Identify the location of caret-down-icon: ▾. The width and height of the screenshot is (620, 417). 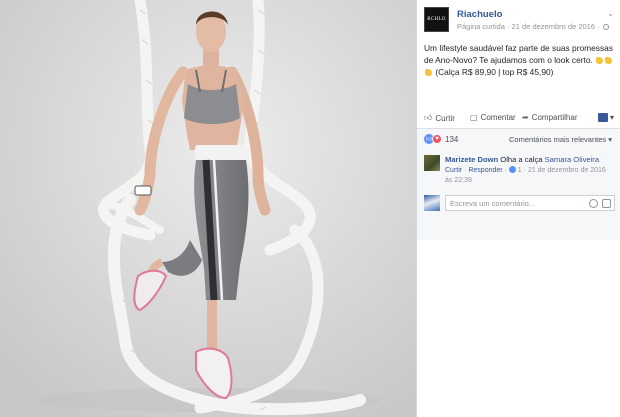
(611, 117).